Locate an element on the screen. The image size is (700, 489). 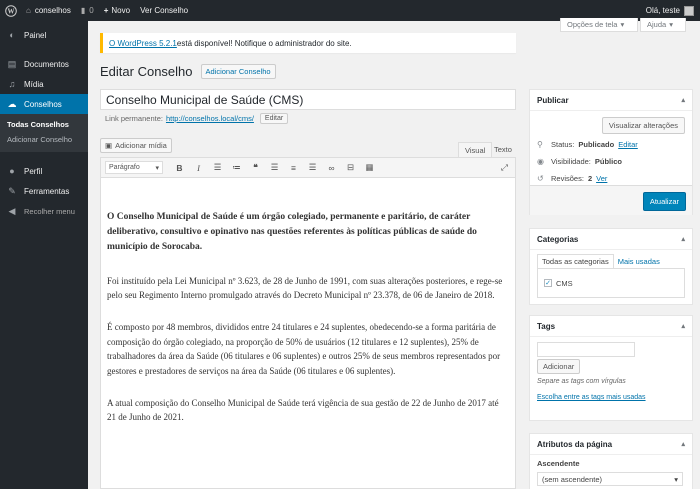
publish-box-title: Publicar is located at coordinates (553, 100).